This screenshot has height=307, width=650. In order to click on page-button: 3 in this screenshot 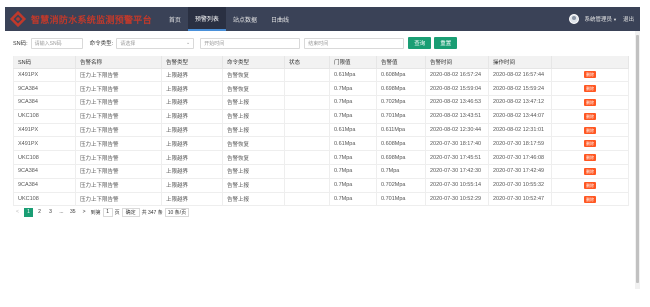, I will do `click(50, 212)`.